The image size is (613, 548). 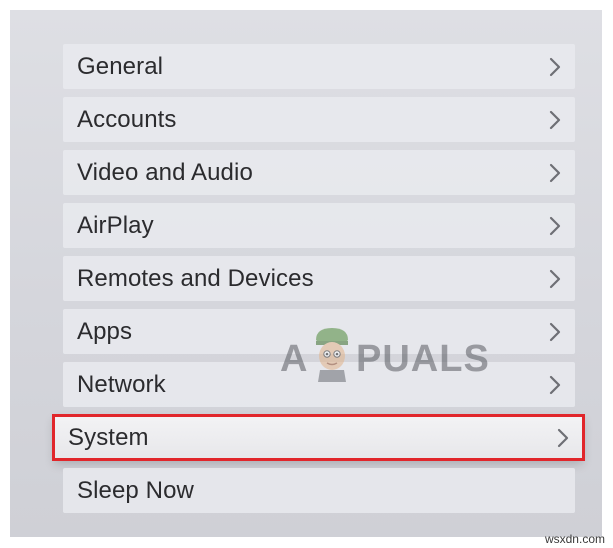 I want to click on menu-item-system: System, so click(x=318, y=437).